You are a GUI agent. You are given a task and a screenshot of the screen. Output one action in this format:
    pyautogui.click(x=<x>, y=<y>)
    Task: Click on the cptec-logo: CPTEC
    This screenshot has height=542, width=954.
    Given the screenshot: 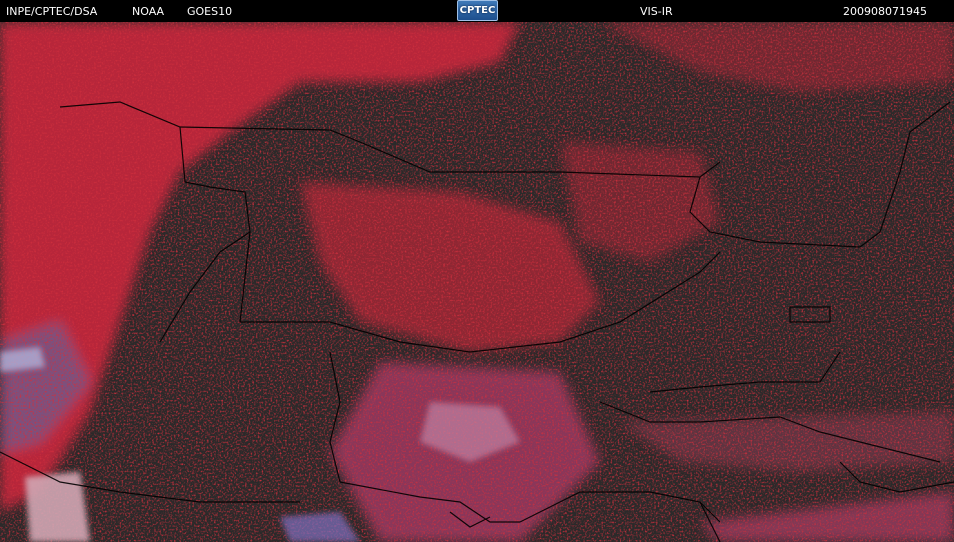 What is the action you would take?
    pyautogui.click(x=477, y=10)
    